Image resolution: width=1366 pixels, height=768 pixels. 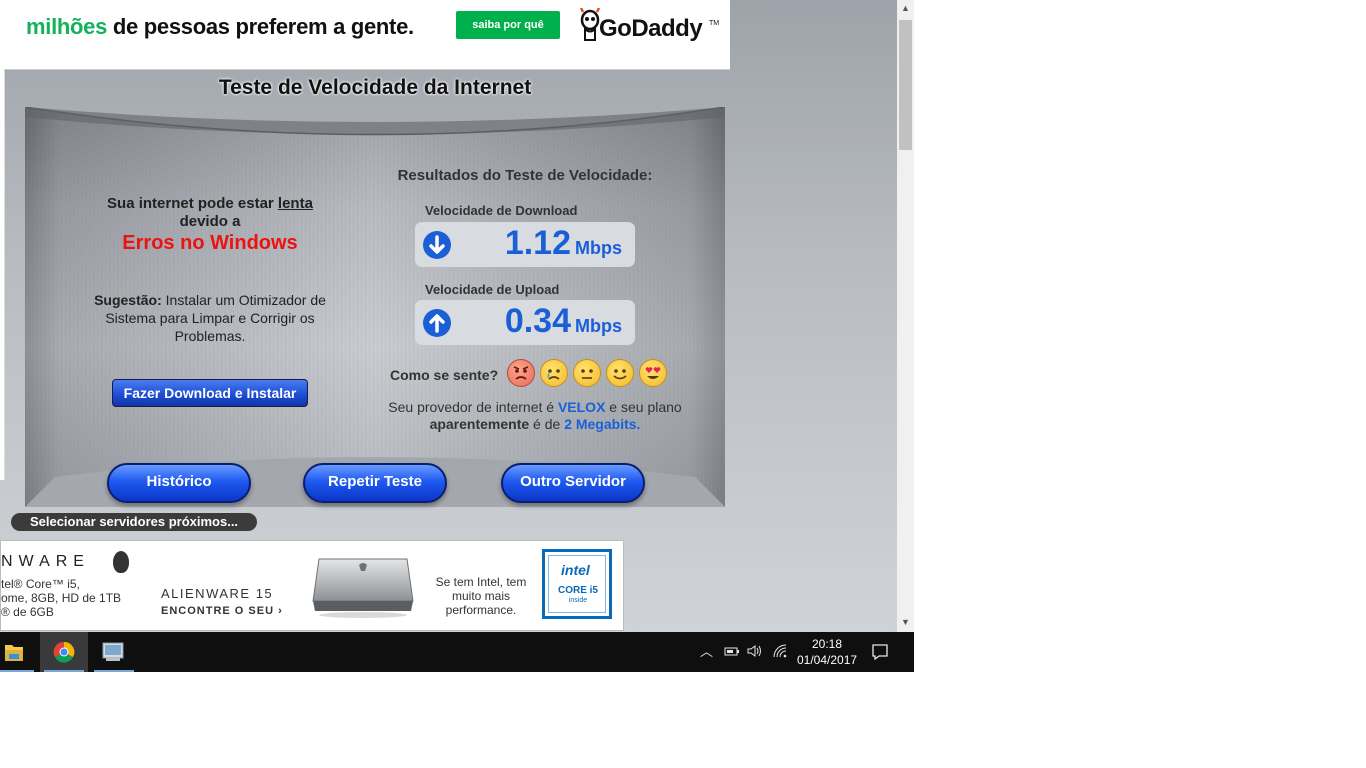 I want to click on neutral-face-icon, so click(x=587, y=373).